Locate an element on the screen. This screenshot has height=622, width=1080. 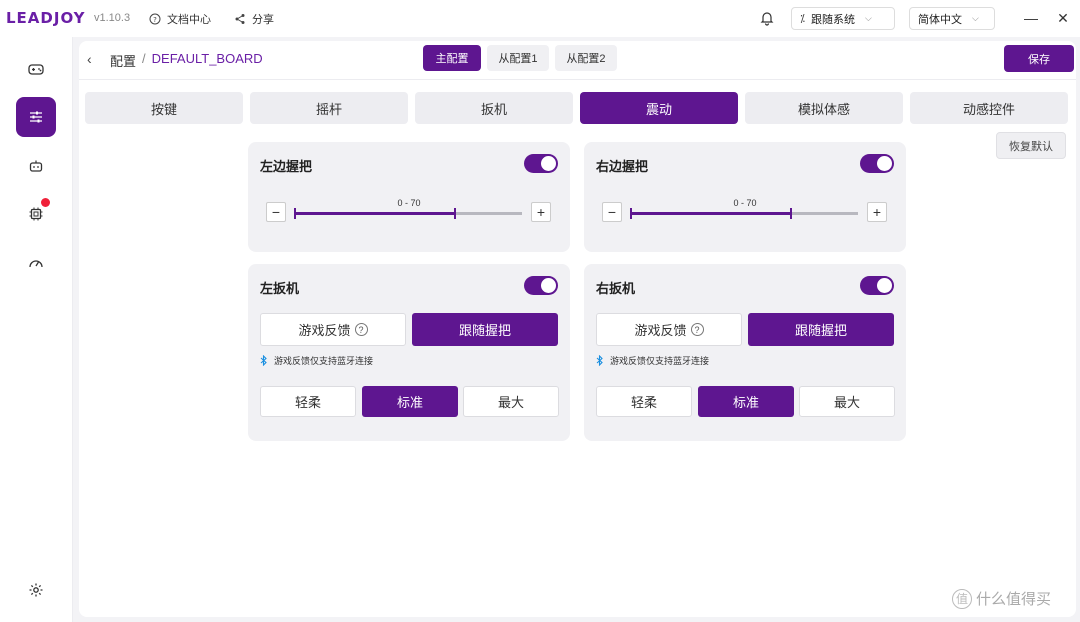
sidebar-item-config is located at coordinates (36, 117).